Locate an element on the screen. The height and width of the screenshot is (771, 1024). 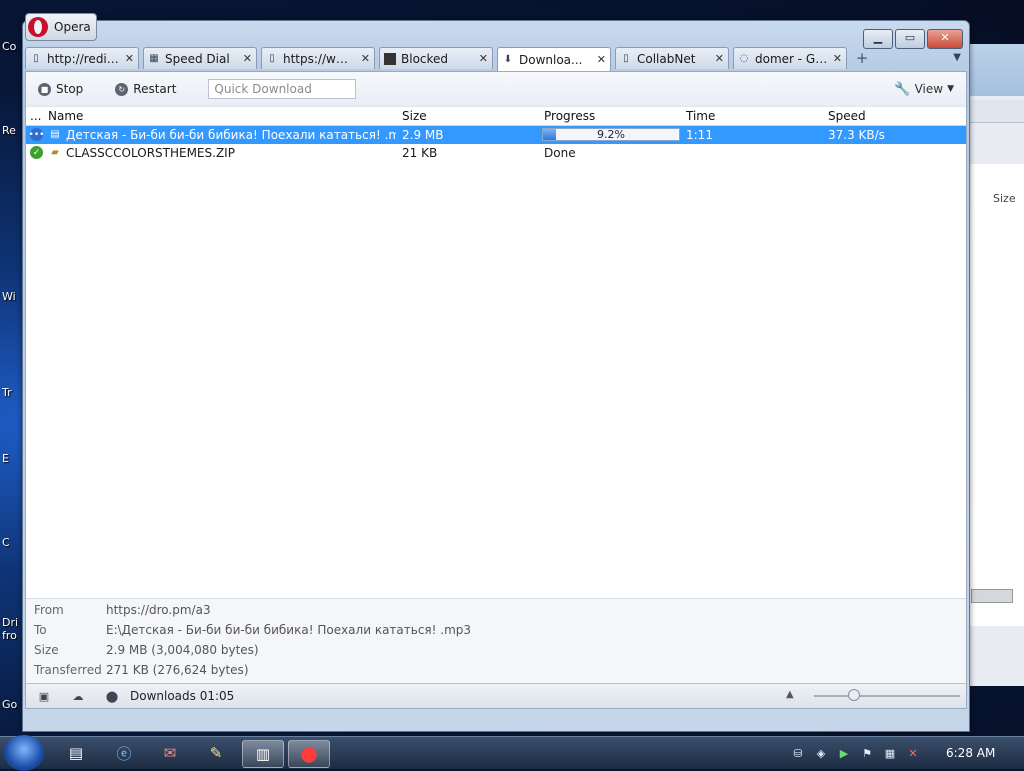
tray-flag-icon: ⚑ is located at coordinates (867, 753).